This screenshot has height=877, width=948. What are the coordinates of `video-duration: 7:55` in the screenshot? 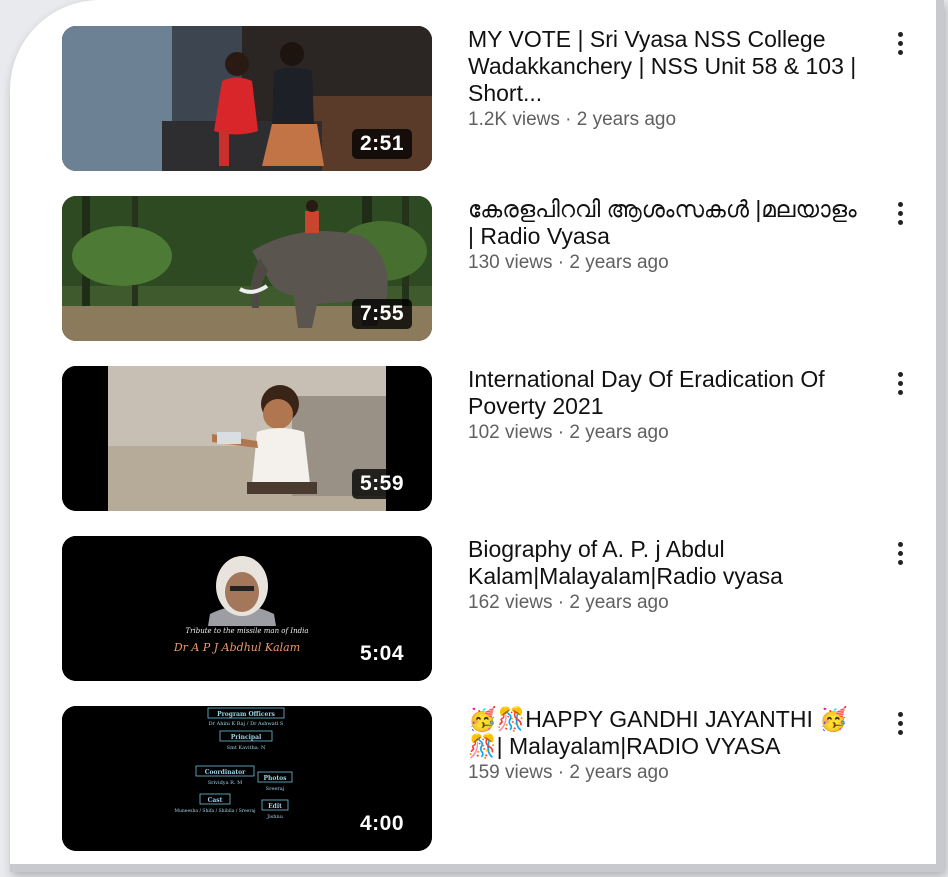 It's located at (381, 314).